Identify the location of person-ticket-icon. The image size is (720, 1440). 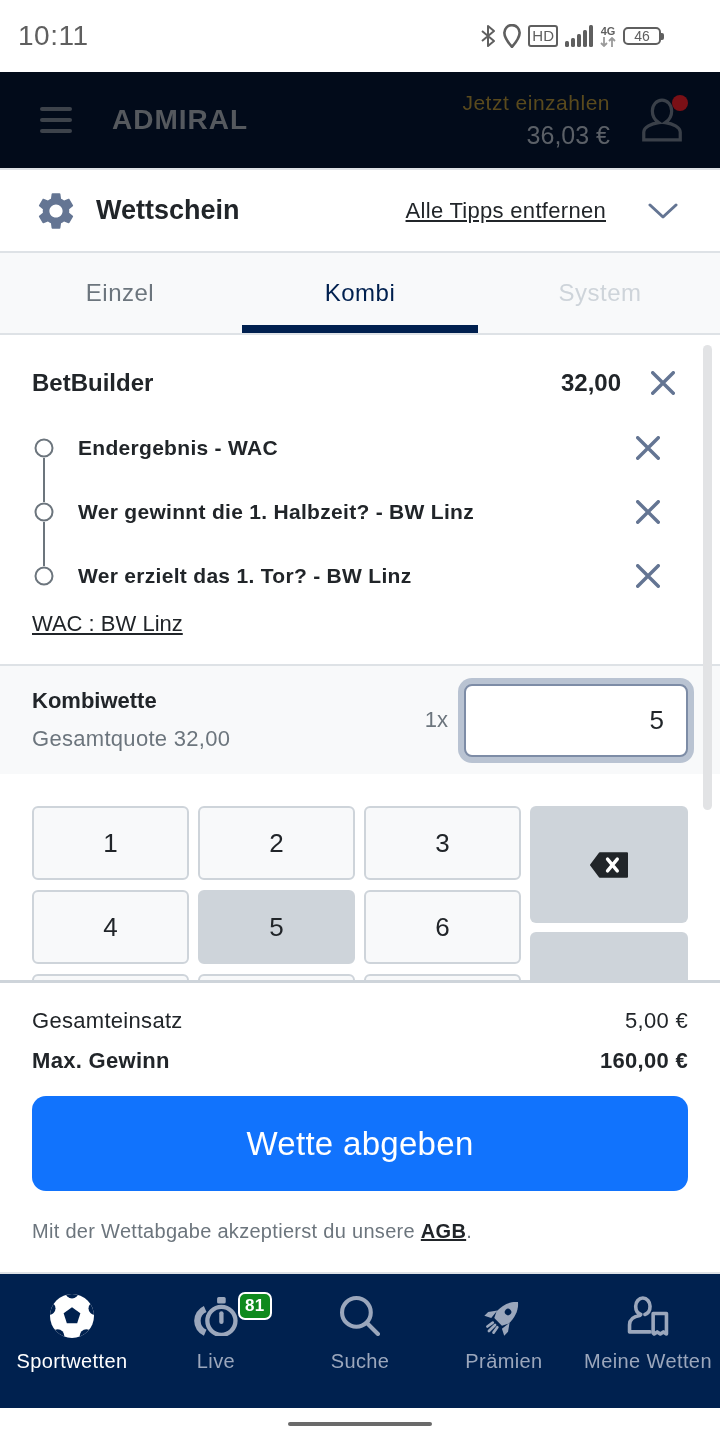
(648, 1316).